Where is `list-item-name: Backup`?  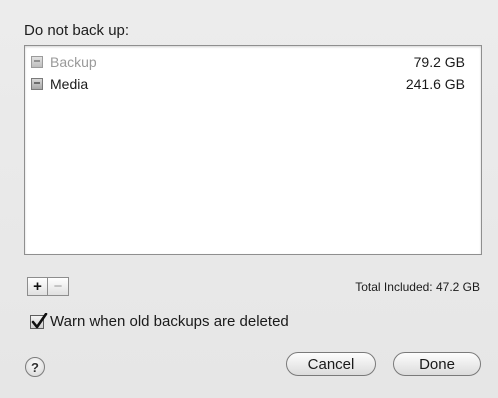 list-item-name: Backup is located at coordinates (73, 62).